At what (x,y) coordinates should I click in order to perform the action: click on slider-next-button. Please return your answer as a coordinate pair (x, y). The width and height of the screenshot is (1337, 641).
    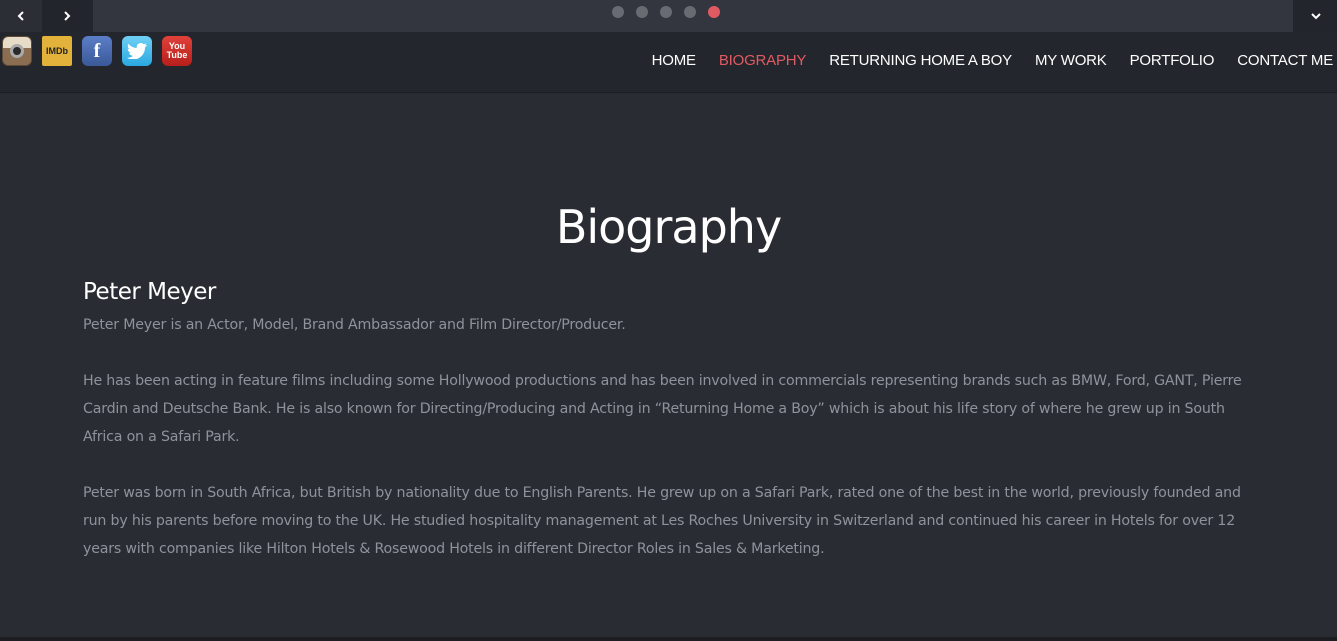
    Looking at the image, I should click on (67, 16).